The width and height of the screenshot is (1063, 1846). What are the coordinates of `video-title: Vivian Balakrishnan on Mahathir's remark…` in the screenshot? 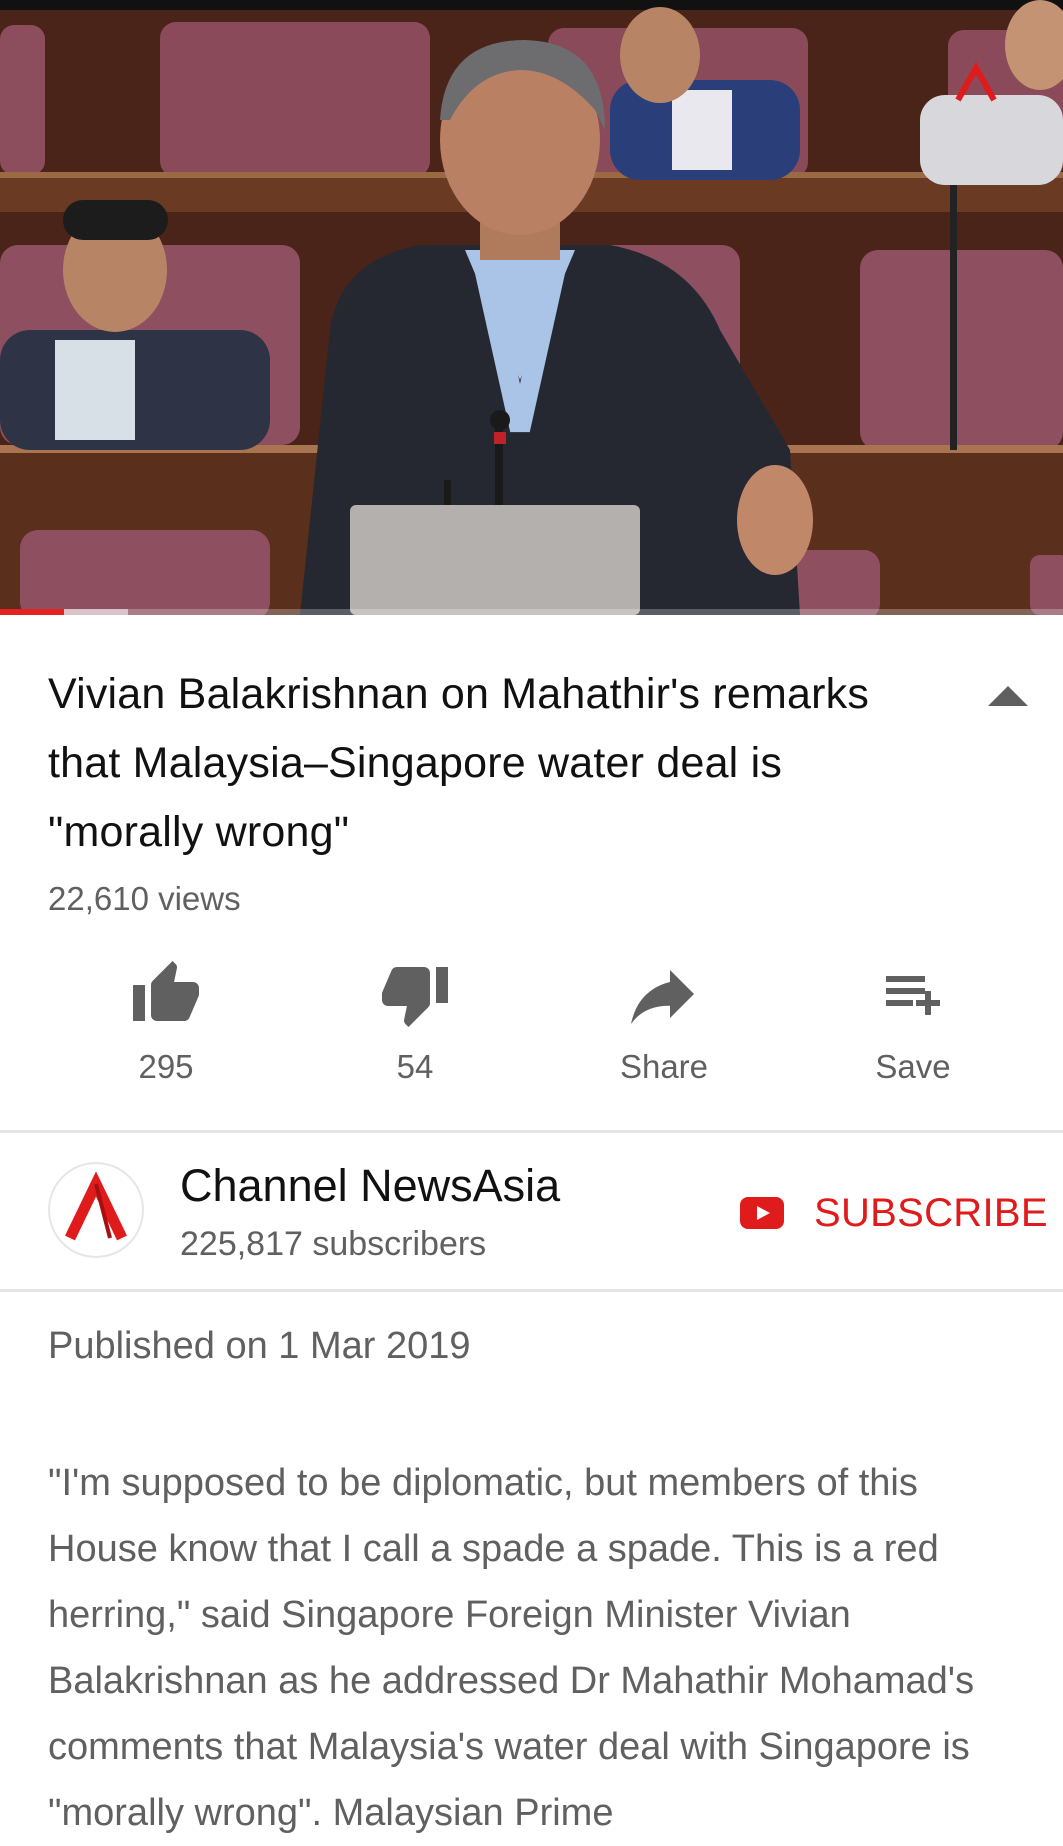 It's located at (459, 763).